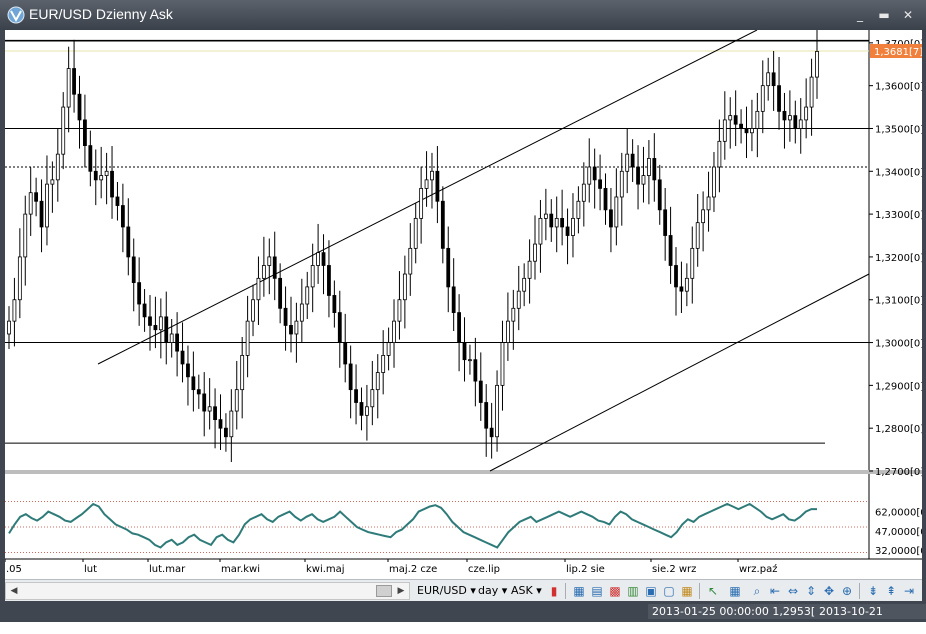 Image resolution: width=926 pixels, height=634 pixels. I want to click on time-axis-label: lip.2 sie, so click(585, 569).